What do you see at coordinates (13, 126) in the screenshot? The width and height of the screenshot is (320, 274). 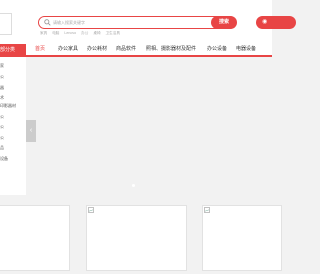 I see `category-sidebar: 家 公 器 术 印影器材 公 公 公 品 设备` at bounding box center [13, 126].